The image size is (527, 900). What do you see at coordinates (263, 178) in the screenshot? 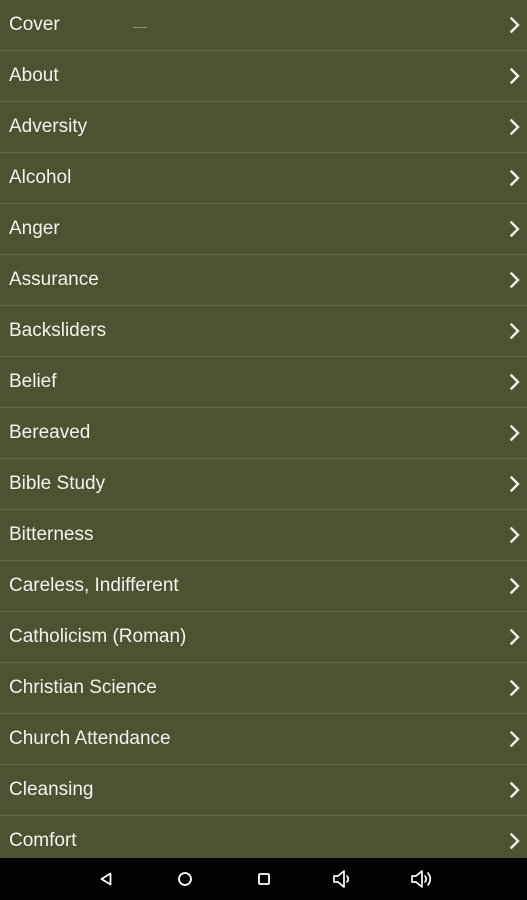
I see `list-item-alcohol: Alcohol` at bounding box center [263, 178].